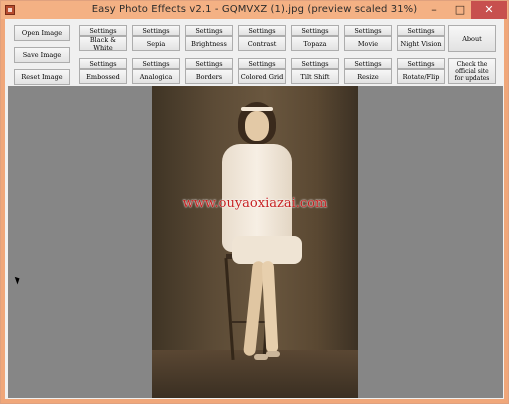  I want to click on effect-borders-button: Borders, so click(209, 76).